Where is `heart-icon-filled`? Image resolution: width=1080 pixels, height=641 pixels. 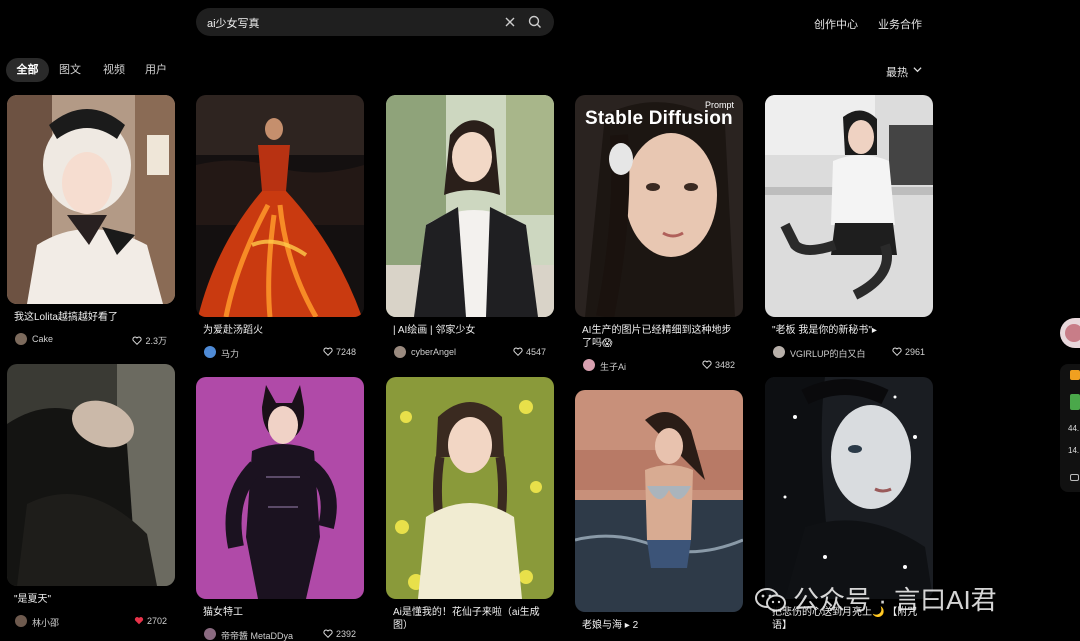
heart-icon-filled is located at coordinates (139, 621).